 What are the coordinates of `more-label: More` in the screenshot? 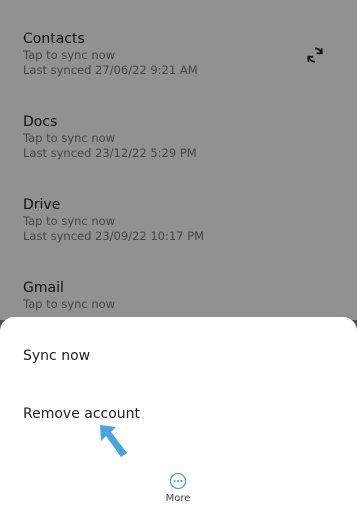 It's located at (178, 498).